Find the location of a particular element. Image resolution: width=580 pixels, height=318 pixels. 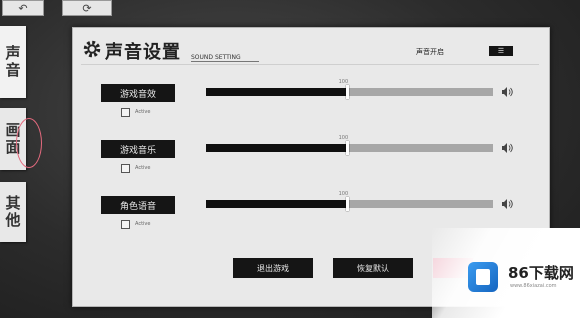

tab-other: 其他 is located at coordinates (13, 212).